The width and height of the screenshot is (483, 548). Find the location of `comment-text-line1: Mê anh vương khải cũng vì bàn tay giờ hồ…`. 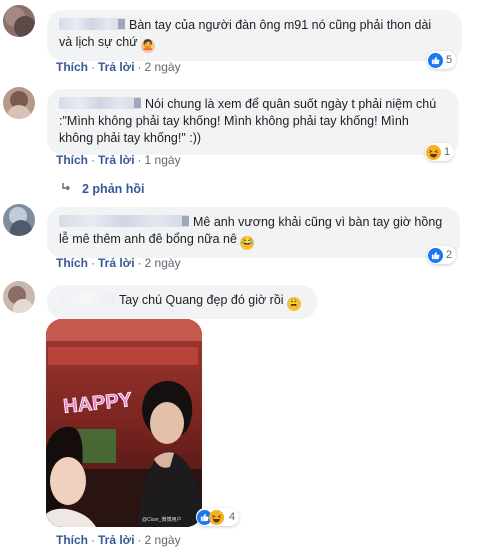

comment-text-line1: Mê anh vương khải cũng vì bàn tay giờ hồ… is located at coordinates (318, 222).